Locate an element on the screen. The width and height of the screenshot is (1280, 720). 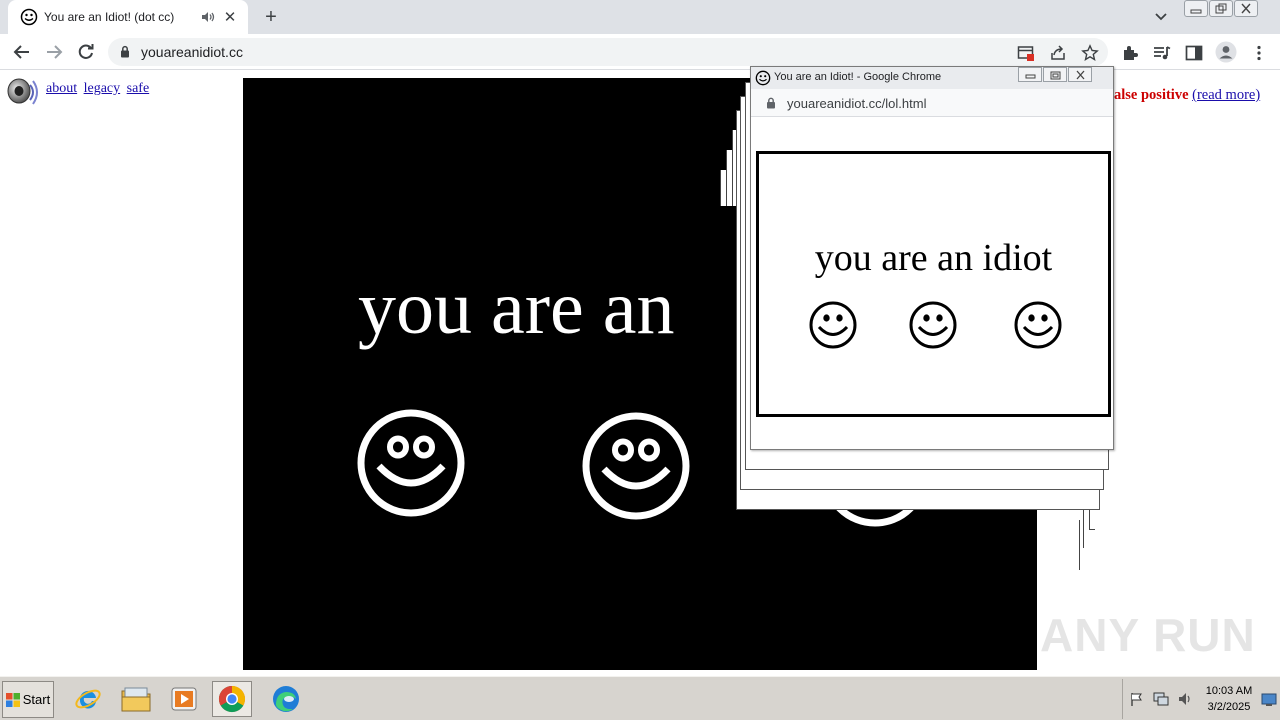
popup-minimize-icon is located at coordinates (1030, 74).